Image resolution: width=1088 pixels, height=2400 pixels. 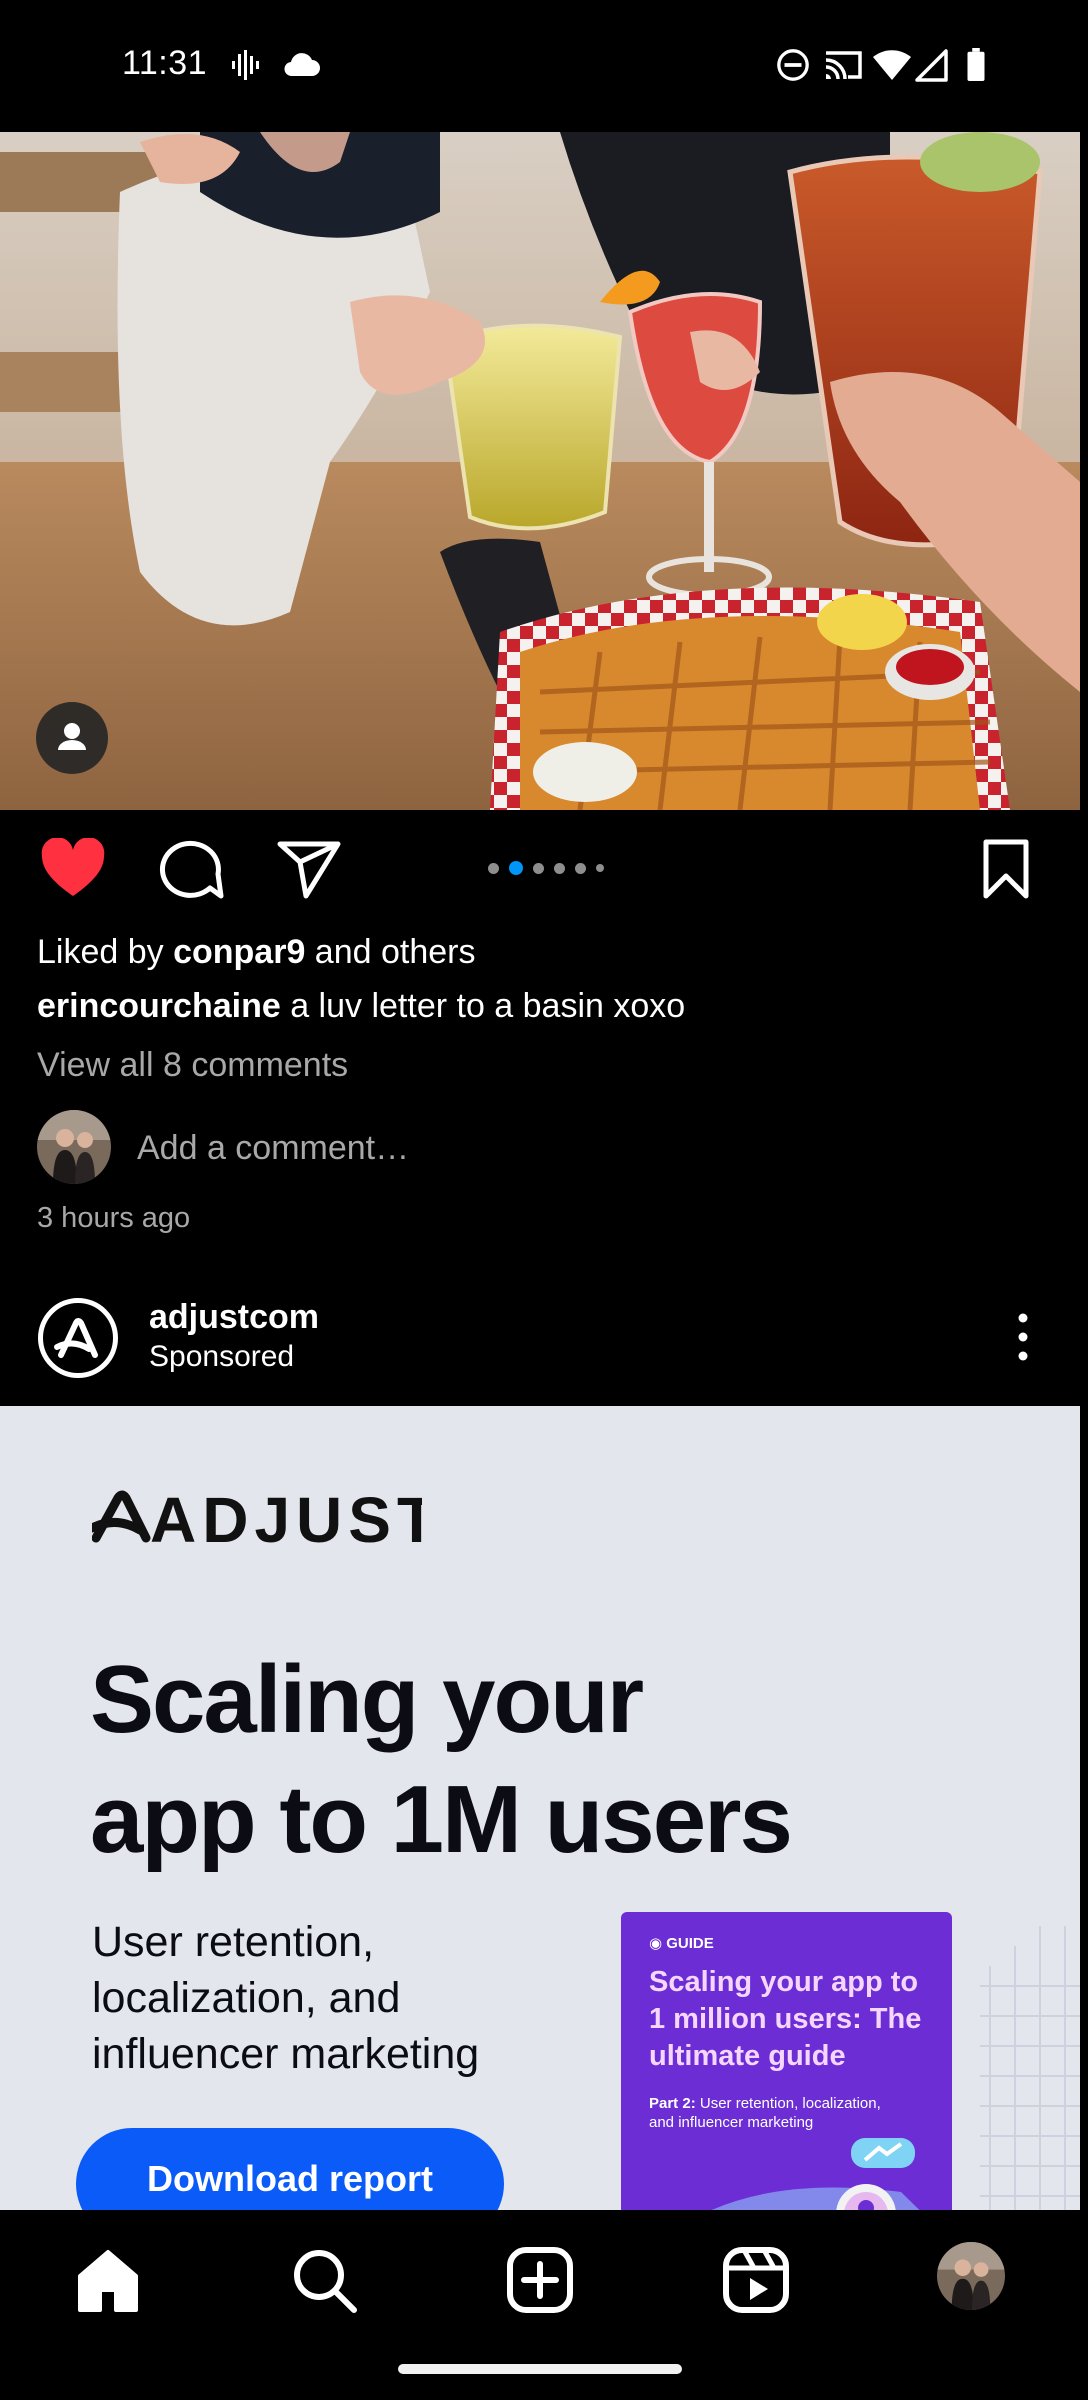 I want to click on guide-sub-bold: Part 2:, so click(x=672, y=2103).